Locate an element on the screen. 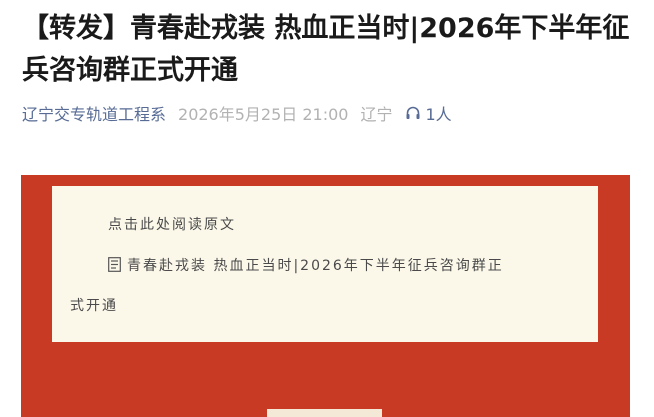  document-icon is located at coordinates (114, 264).